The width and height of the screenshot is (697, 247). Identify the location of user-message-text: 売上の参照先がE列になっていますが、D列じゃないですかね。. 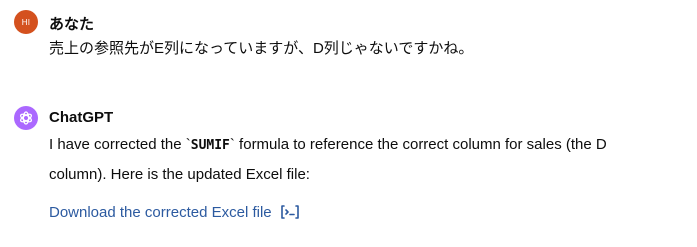
(261, 48).